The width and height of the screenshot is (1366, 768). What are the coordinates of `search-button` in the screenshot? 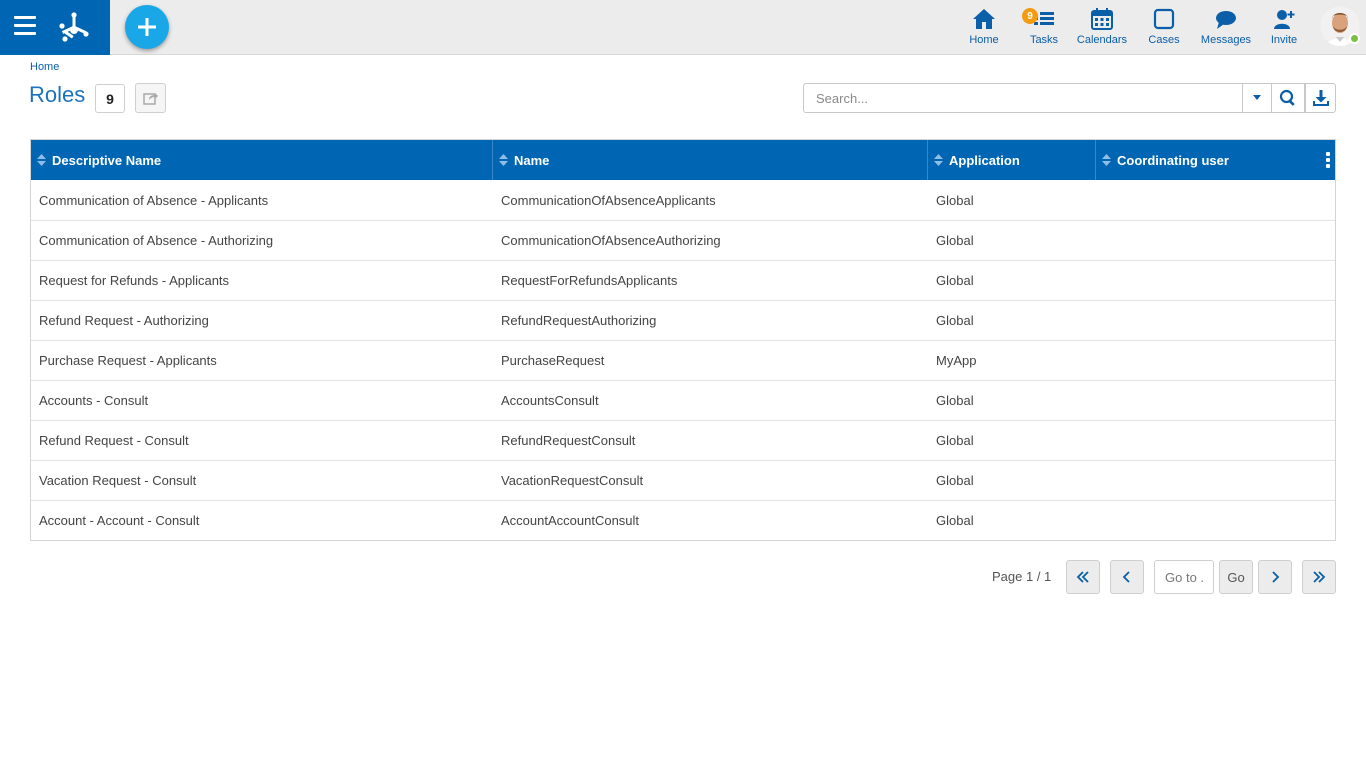 It's located at (1288, 98).